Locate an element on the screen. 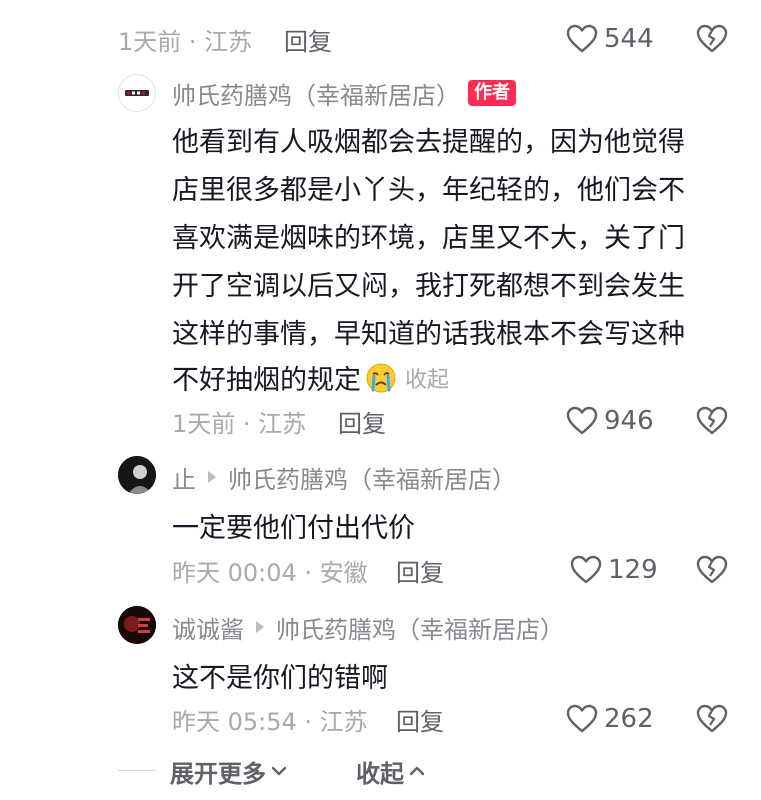  collapse-replies-button: 收起 is located at coordinates (391, 771).